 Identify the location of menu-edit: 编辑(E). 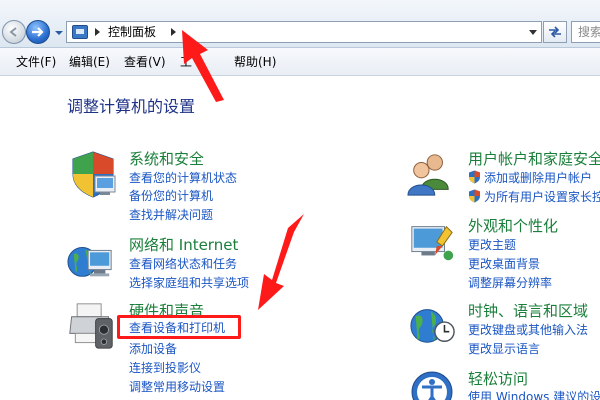
(89, 62).